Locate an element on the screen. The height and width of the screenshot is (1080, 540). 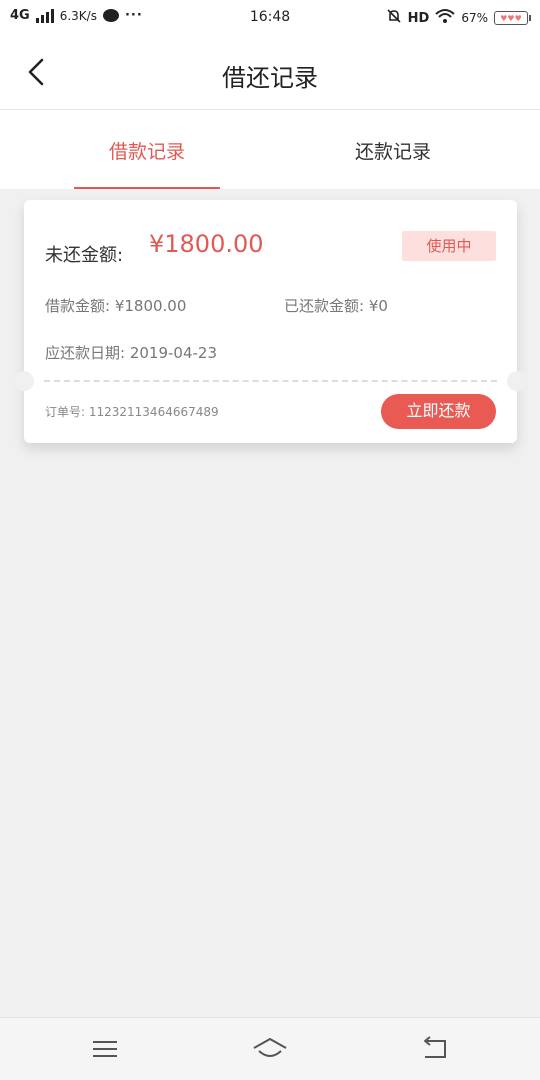
menu-icon is located at coordinates (105, 1049).